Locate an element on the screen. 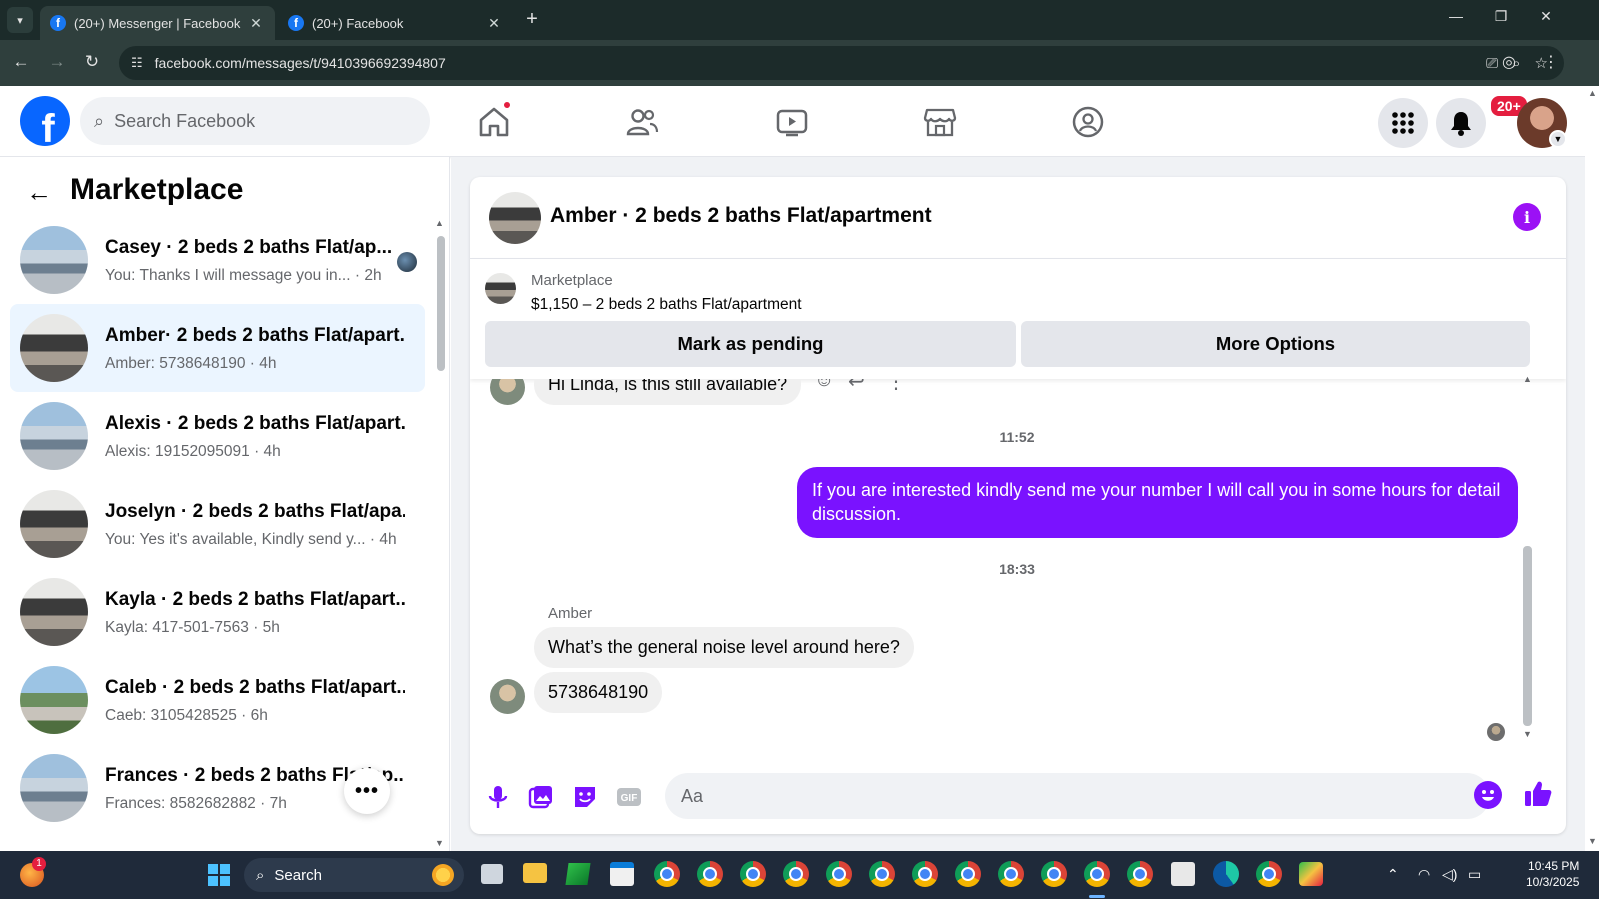 The height and width of the screenshot is (899, 1599). taskbar-clock: 10:45 PM 10/3/2025 is located at coordinates (1552, 874).